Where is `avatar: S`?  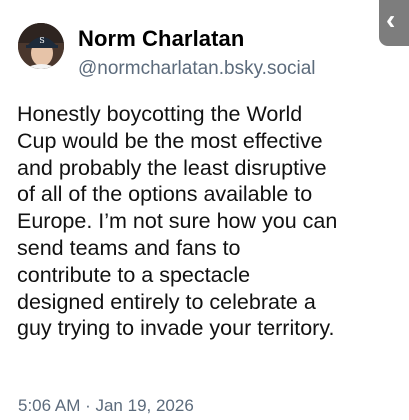
avatar: S is located at coordinates (41, 46).